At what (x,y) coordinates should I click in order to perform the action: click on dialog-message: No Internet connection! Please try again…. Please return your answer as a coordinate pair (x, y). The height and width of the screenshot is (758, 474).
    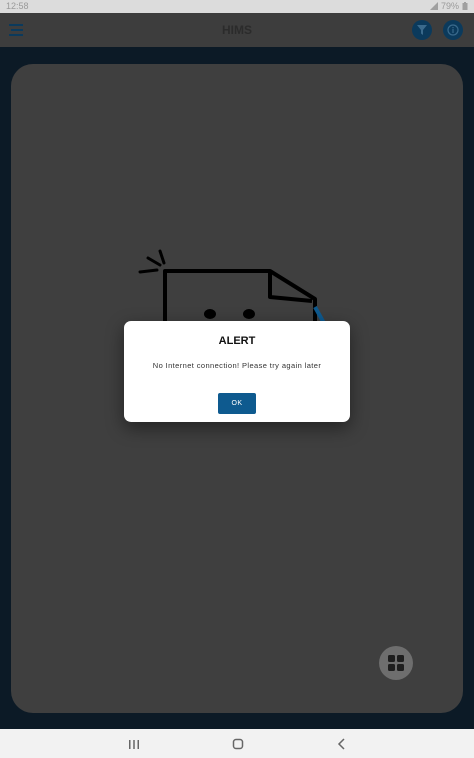
    Looking at the image, I should click on (237, 365).